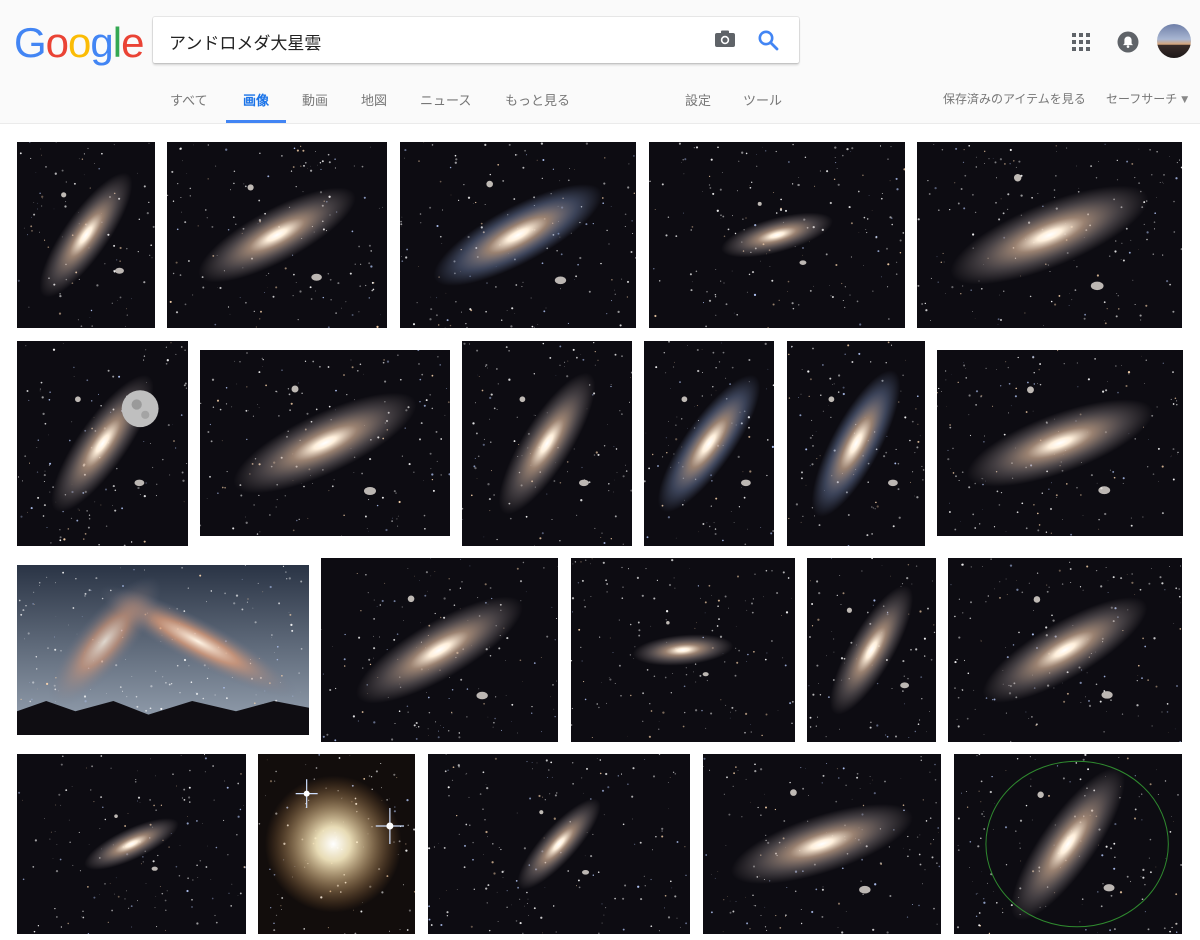 The image size is (1200, 940). What do you see at coordinates (30, 42) in the screenshot?
I see `logo-letter: G` at bounding box center [30, 42].